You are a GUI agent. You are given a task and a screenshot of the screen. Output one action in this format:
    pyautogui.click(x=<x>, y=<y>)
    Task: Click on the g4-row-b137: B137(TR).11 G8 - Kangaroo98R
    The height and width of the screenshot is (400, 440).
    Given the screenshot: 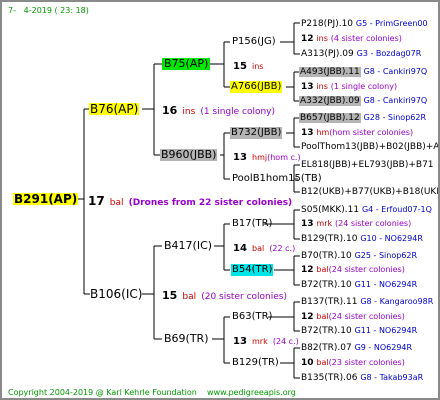 What is the action you would take?
    pyautogui.click(x=367, y=302)
    